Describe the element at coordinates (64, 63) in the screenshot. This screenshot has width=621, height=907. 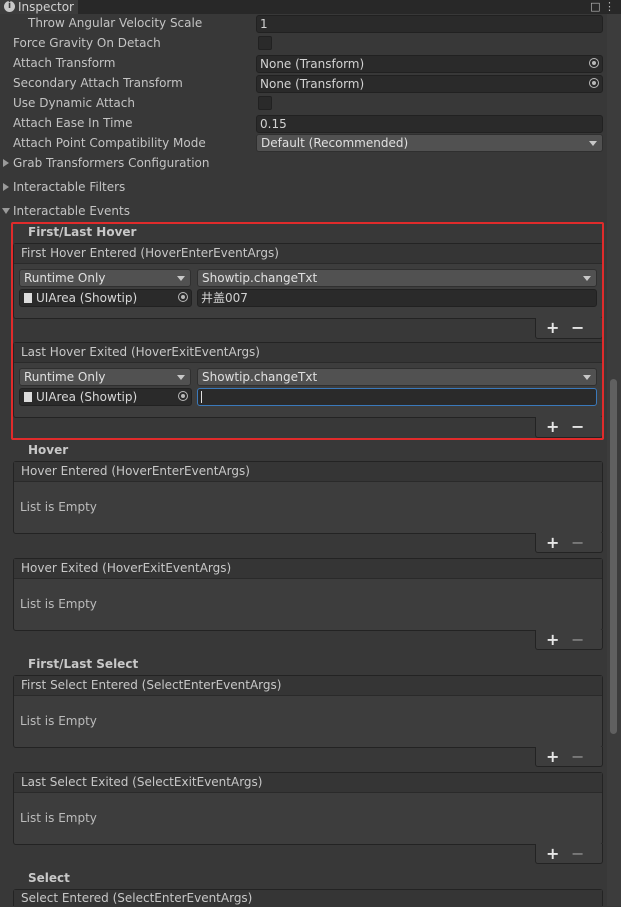
I see `attach-transform-label: Attach Transform` at that location.